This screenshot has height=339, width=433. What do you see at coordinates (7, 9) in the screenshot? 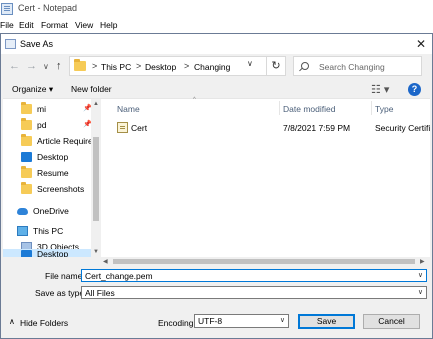
I see `notepad-icon` at bounding box center [7, 9].